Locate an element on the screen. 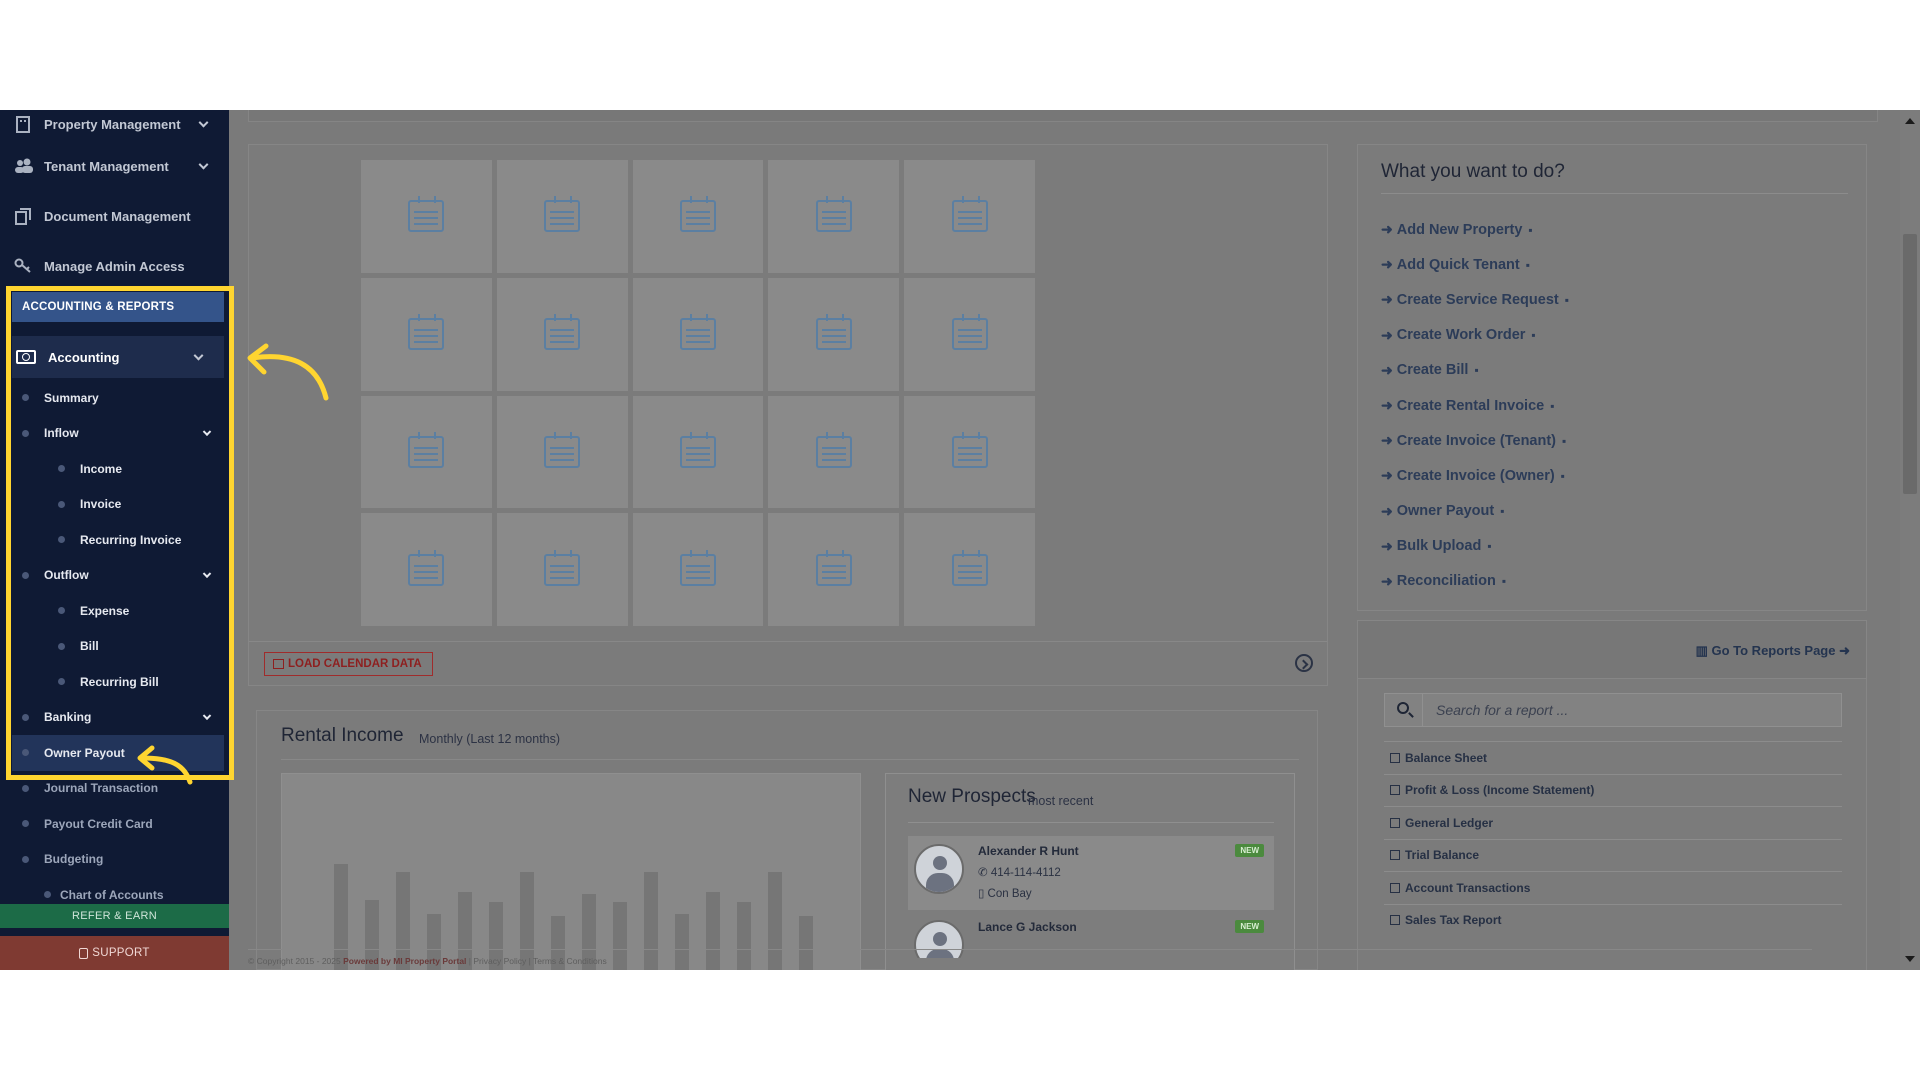 The height and width of the screenshot is (1080, 1920). sidebar-item-manage-admin-access: Manage Admin Access is located at coordinates (114, 266).